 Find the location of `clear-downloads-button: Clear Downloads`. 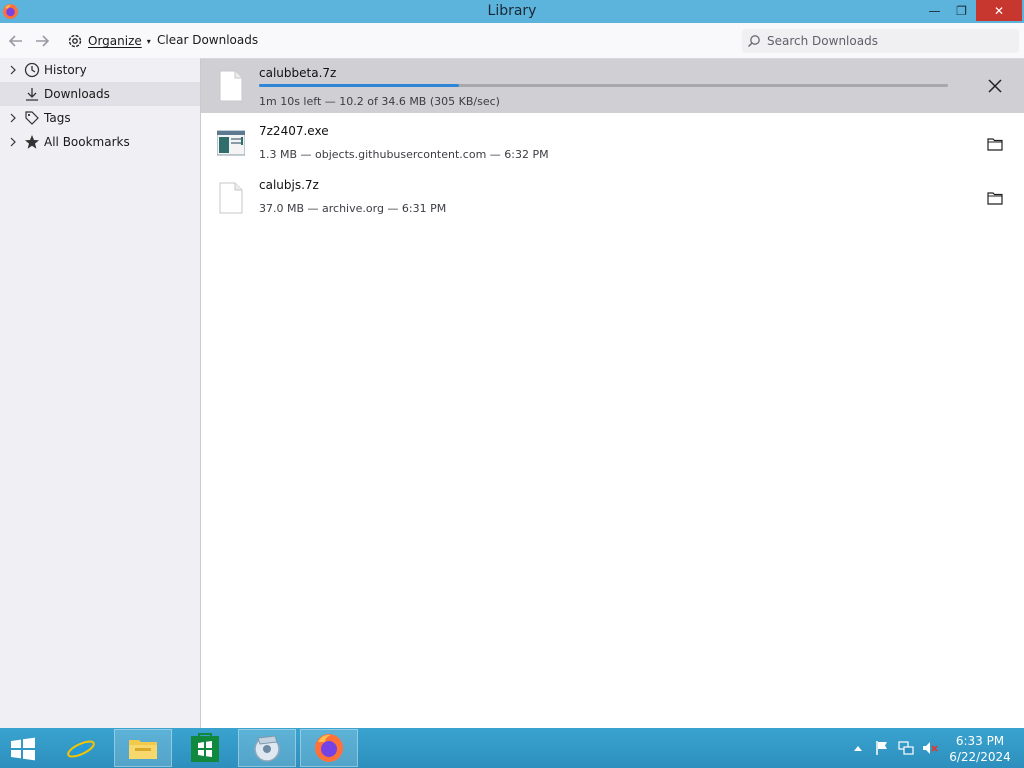

clear-downloads-button: Clear Downloads is located at coordinates (207, 40).